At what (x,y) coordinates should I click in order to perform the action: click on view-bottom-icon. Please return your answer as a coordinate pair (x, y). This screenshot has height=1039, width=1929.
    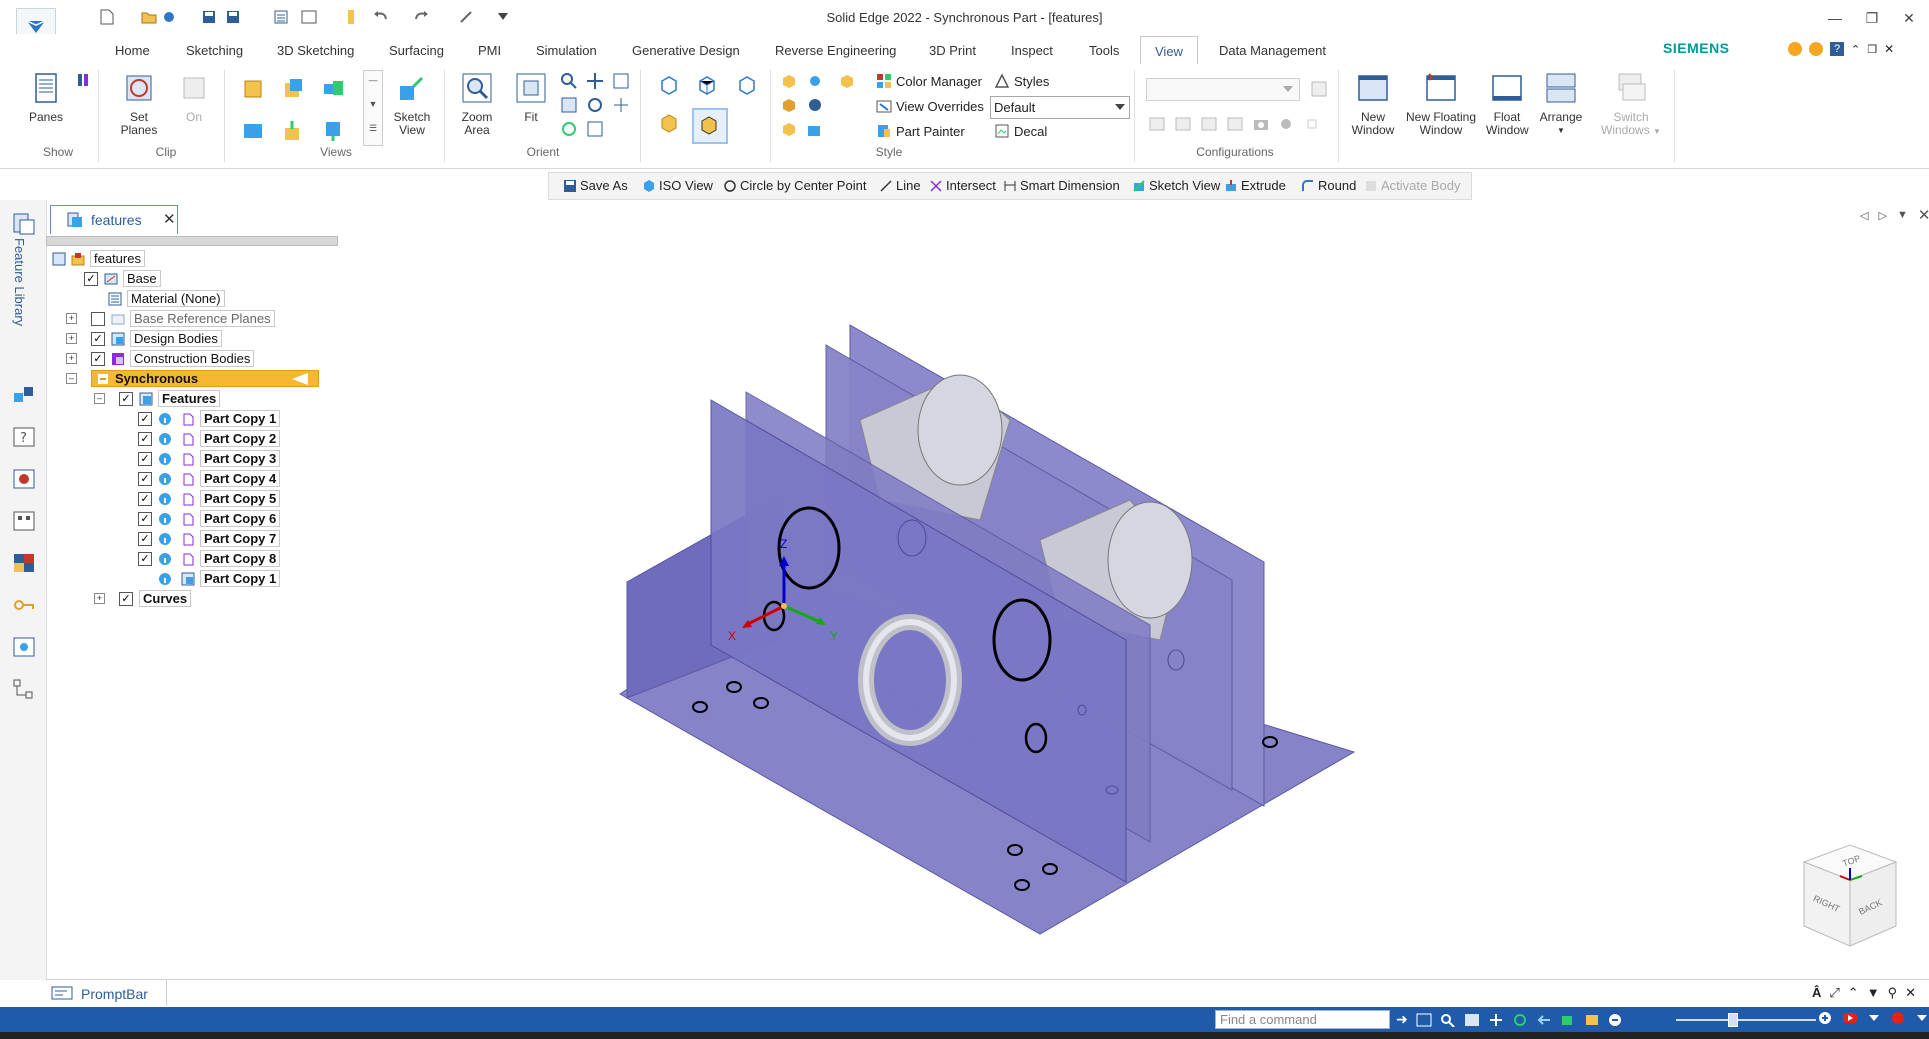
    Looking at the image, I should click on (293, 131).